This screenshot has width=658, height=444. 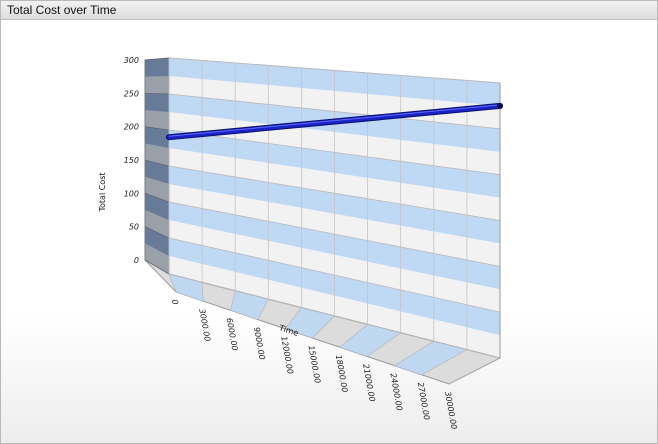 What do you see at coordinates (102, 192) in the screenshot?
I see `y-axis-title: Total Cost` at bounding box center [102, 192].